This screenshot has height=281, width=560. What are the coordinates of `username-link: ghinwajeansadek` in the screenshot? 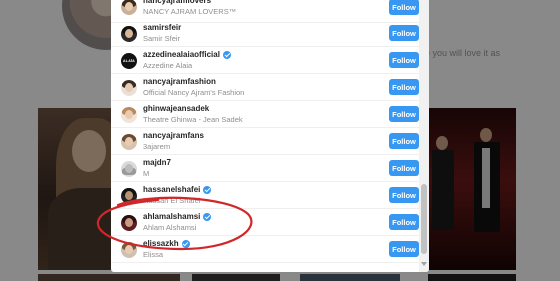 It's located at (176, 108).